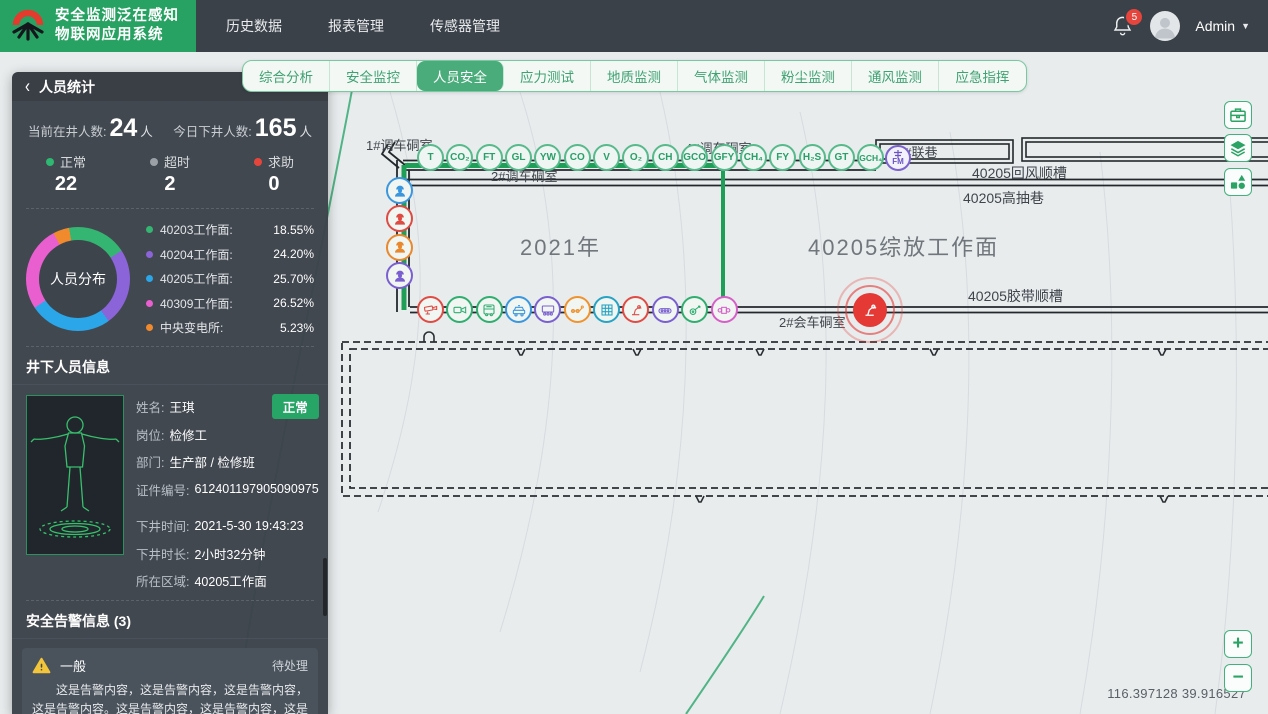 Image resolution: width=1268 pixels, height=714 pixels. I want to click on user-menu: Admin ▼, so click(1222, 26).